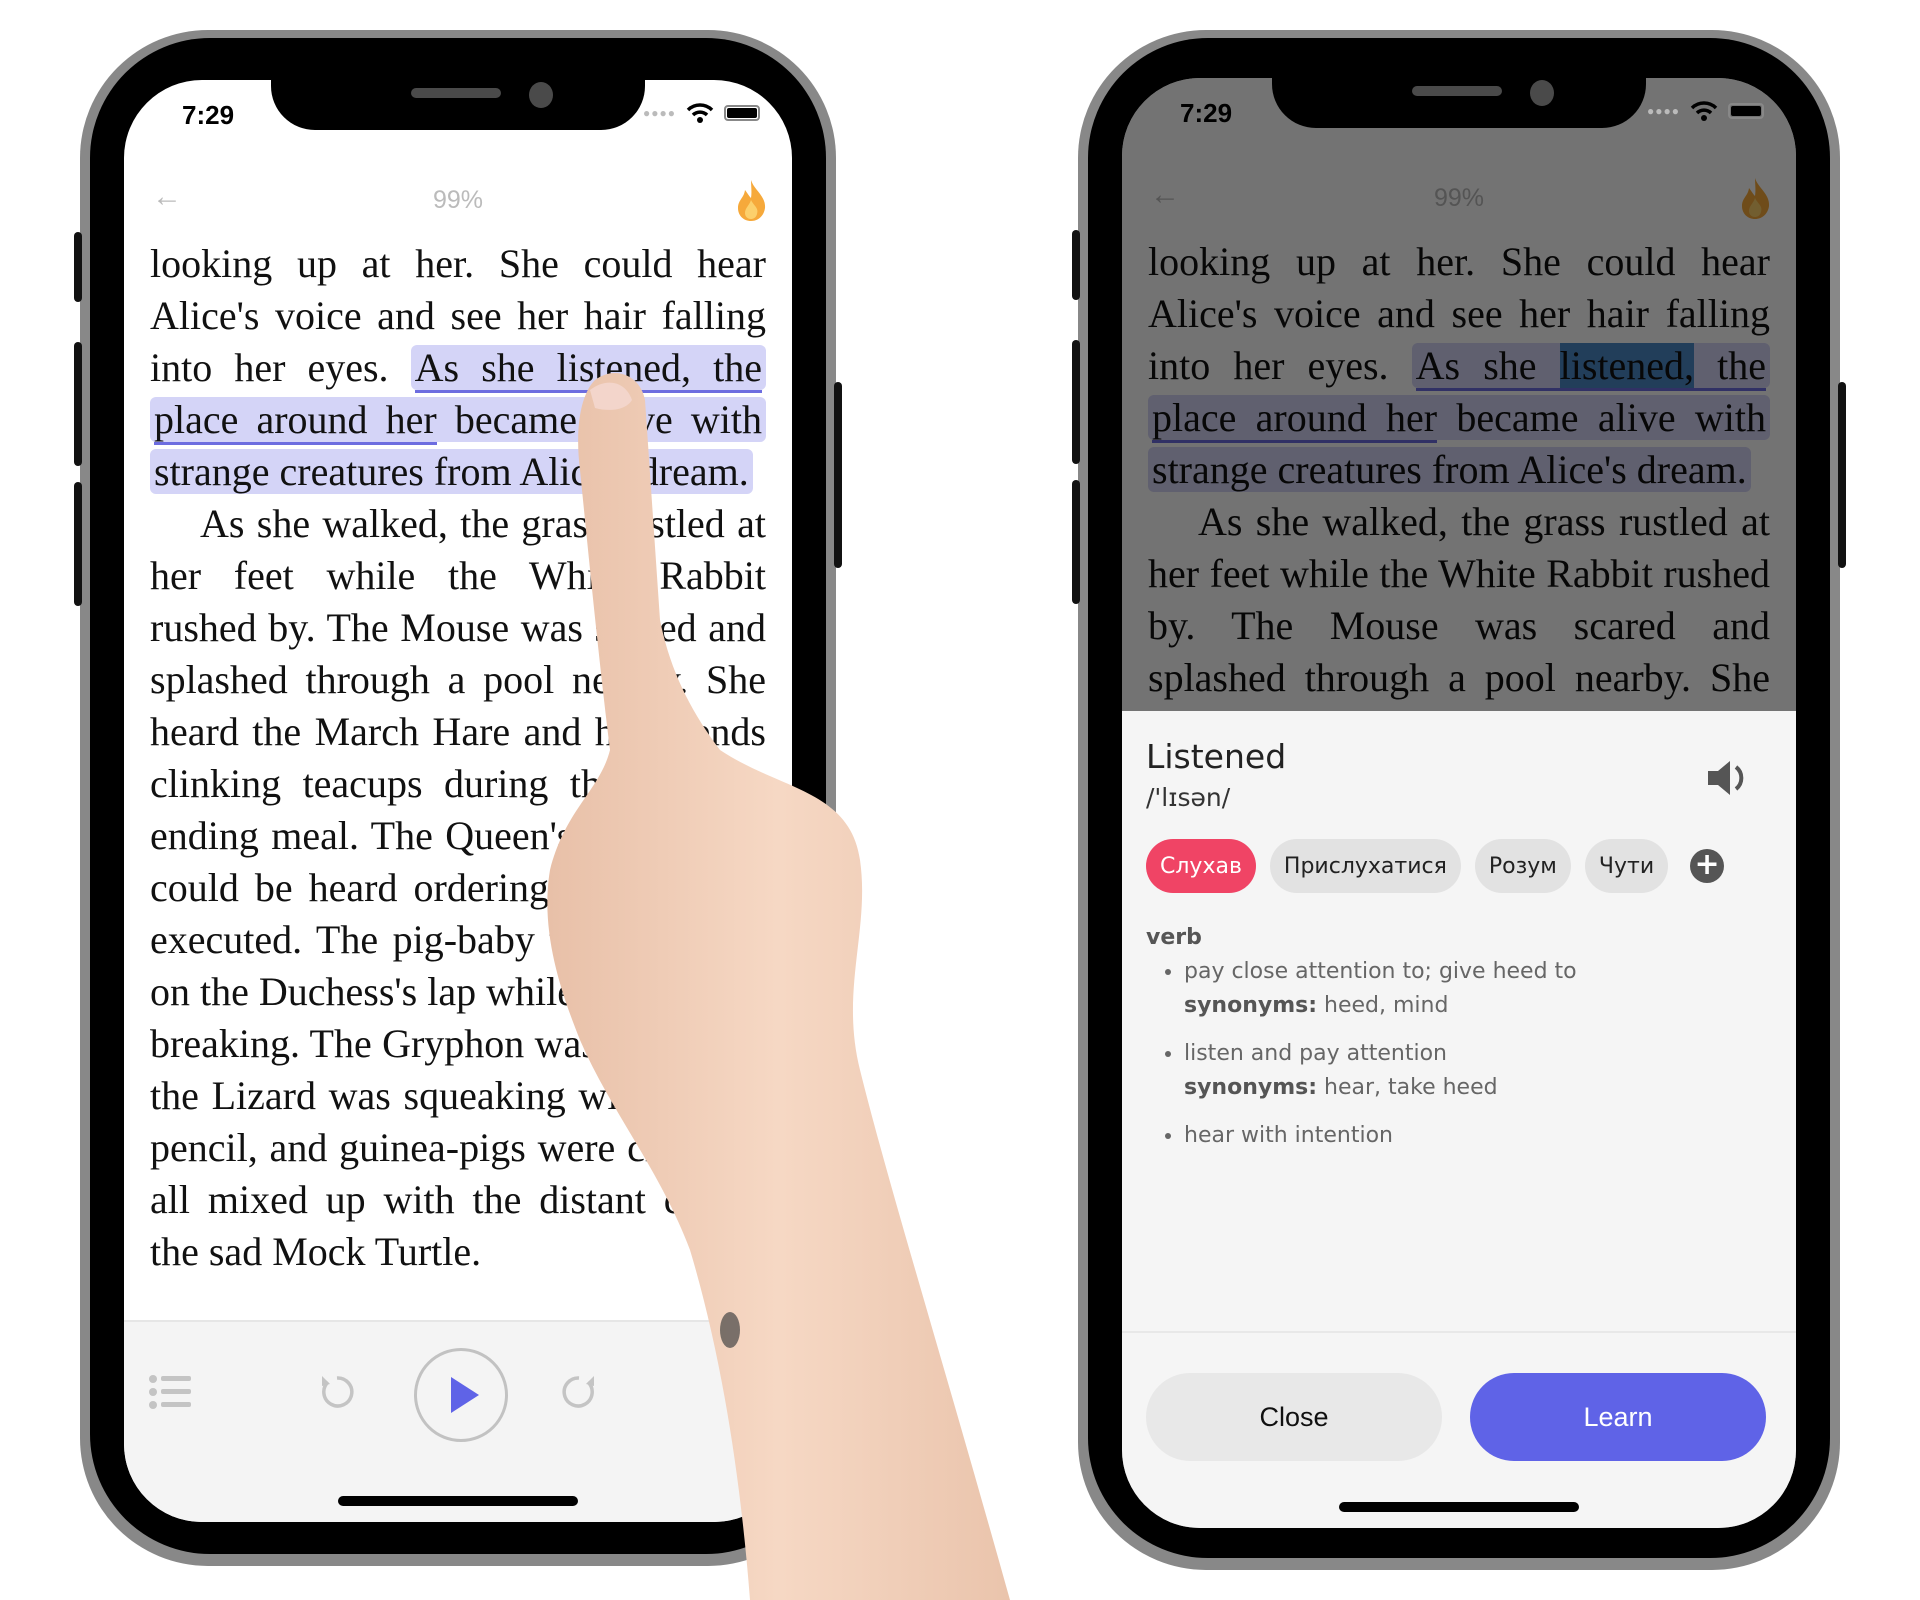 The image size is (1920, 1600). What do you see at coordinates (1727, 778) in the screenshot?
I see `speaker-icon` at bounding box center [1727, 778].